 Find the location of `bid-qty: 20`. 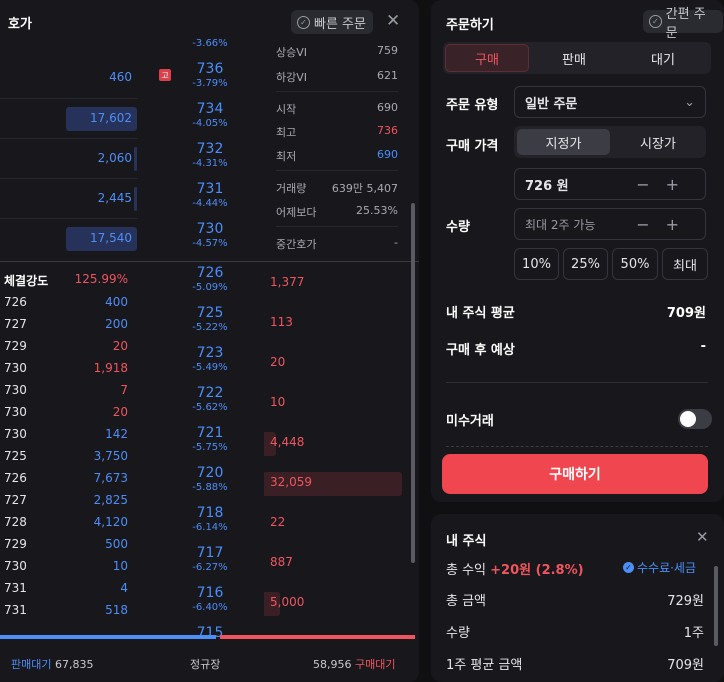

bid-qty: 20 is located at coordinates (277, 362).